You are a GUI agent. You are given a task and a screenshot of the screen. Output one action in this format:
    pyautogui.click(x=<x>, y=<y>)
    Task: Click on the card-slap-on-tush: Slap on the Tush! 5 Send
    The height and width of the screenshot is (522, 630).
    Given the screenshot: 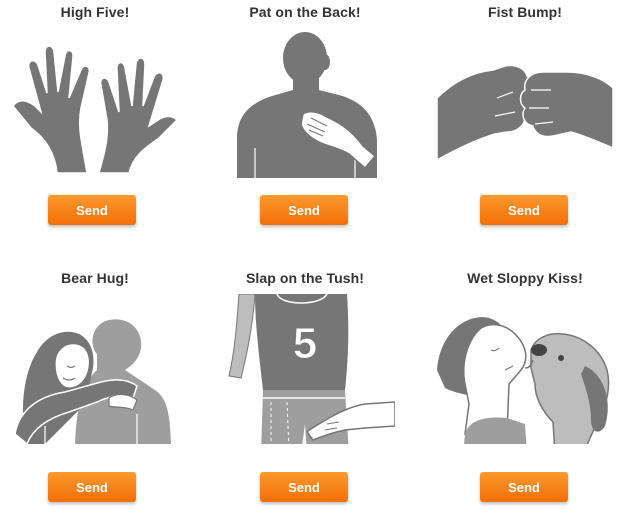 What is the action you would take?
    pyautogui.click(x=305, y=386)
    